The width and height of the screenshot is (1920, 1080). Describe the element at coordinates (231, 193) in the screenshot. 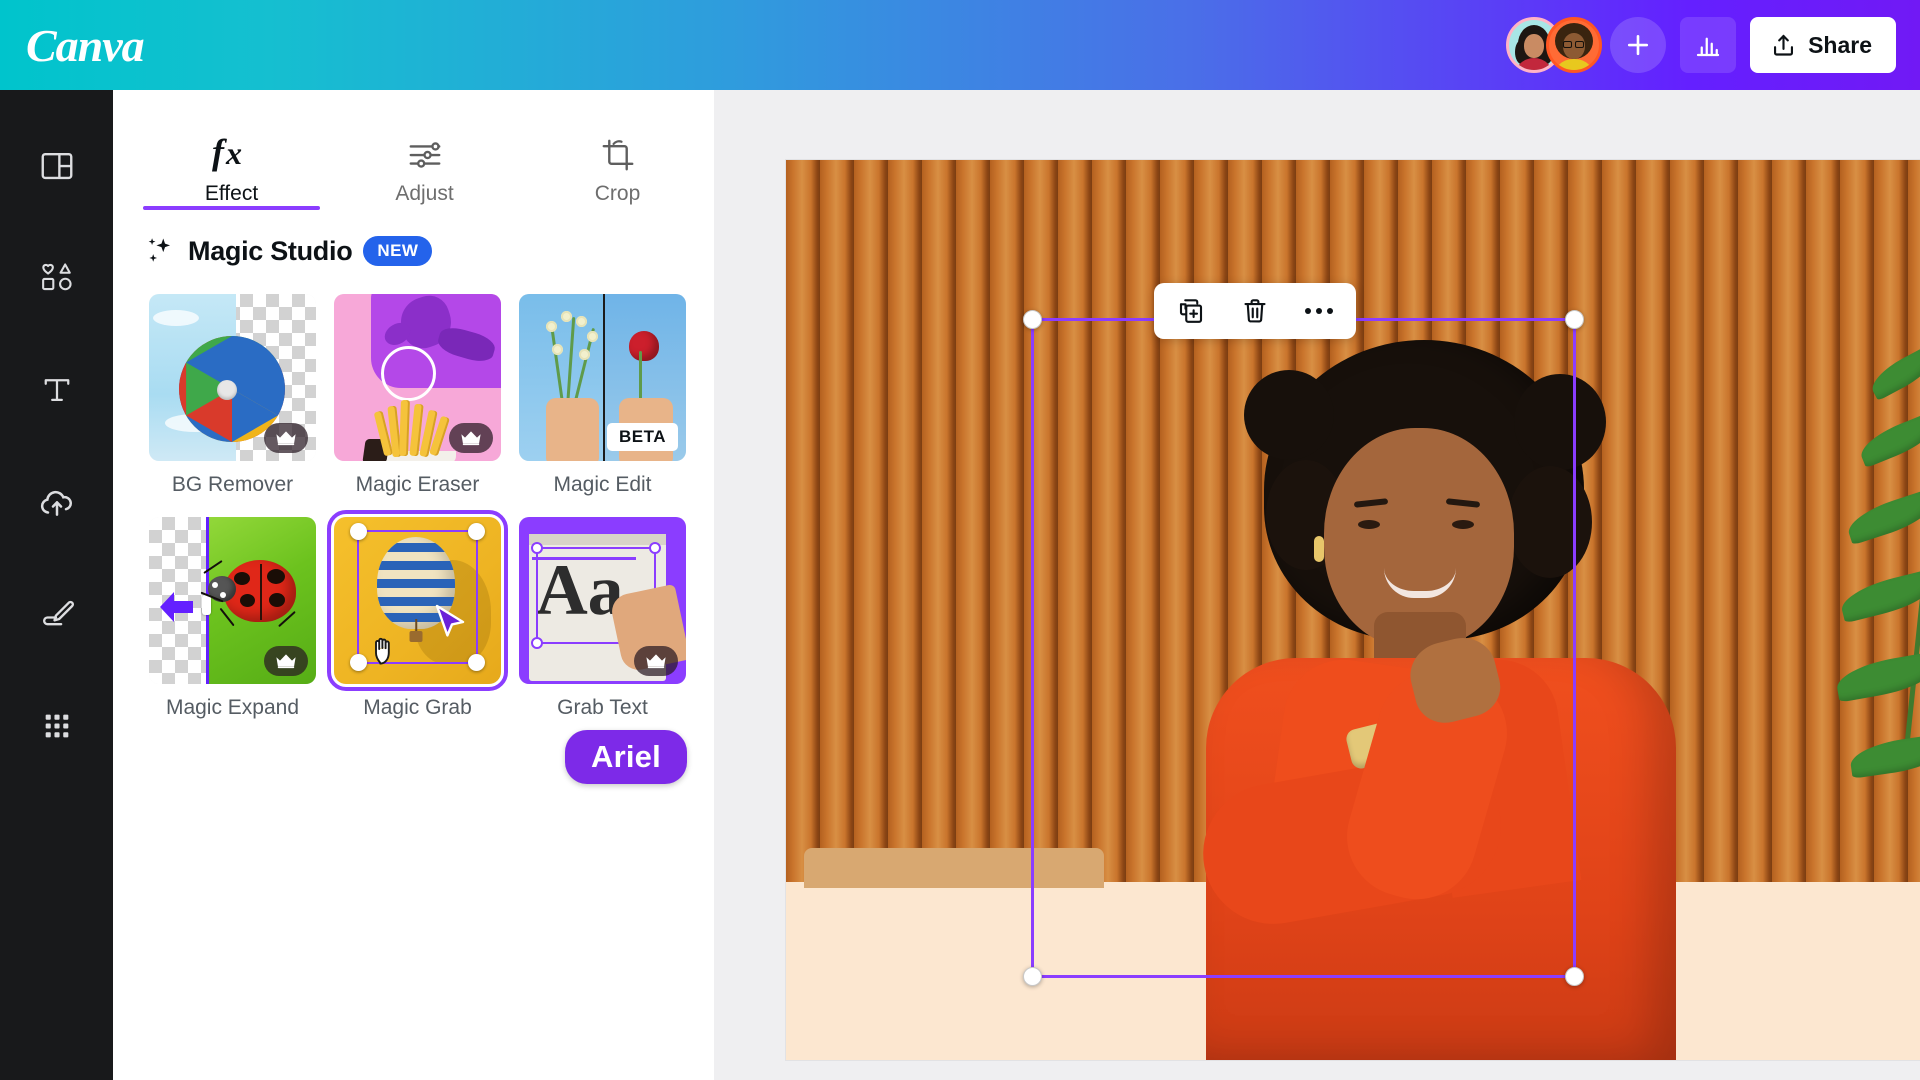

I see `tab-effect-label: Effect` at that location.